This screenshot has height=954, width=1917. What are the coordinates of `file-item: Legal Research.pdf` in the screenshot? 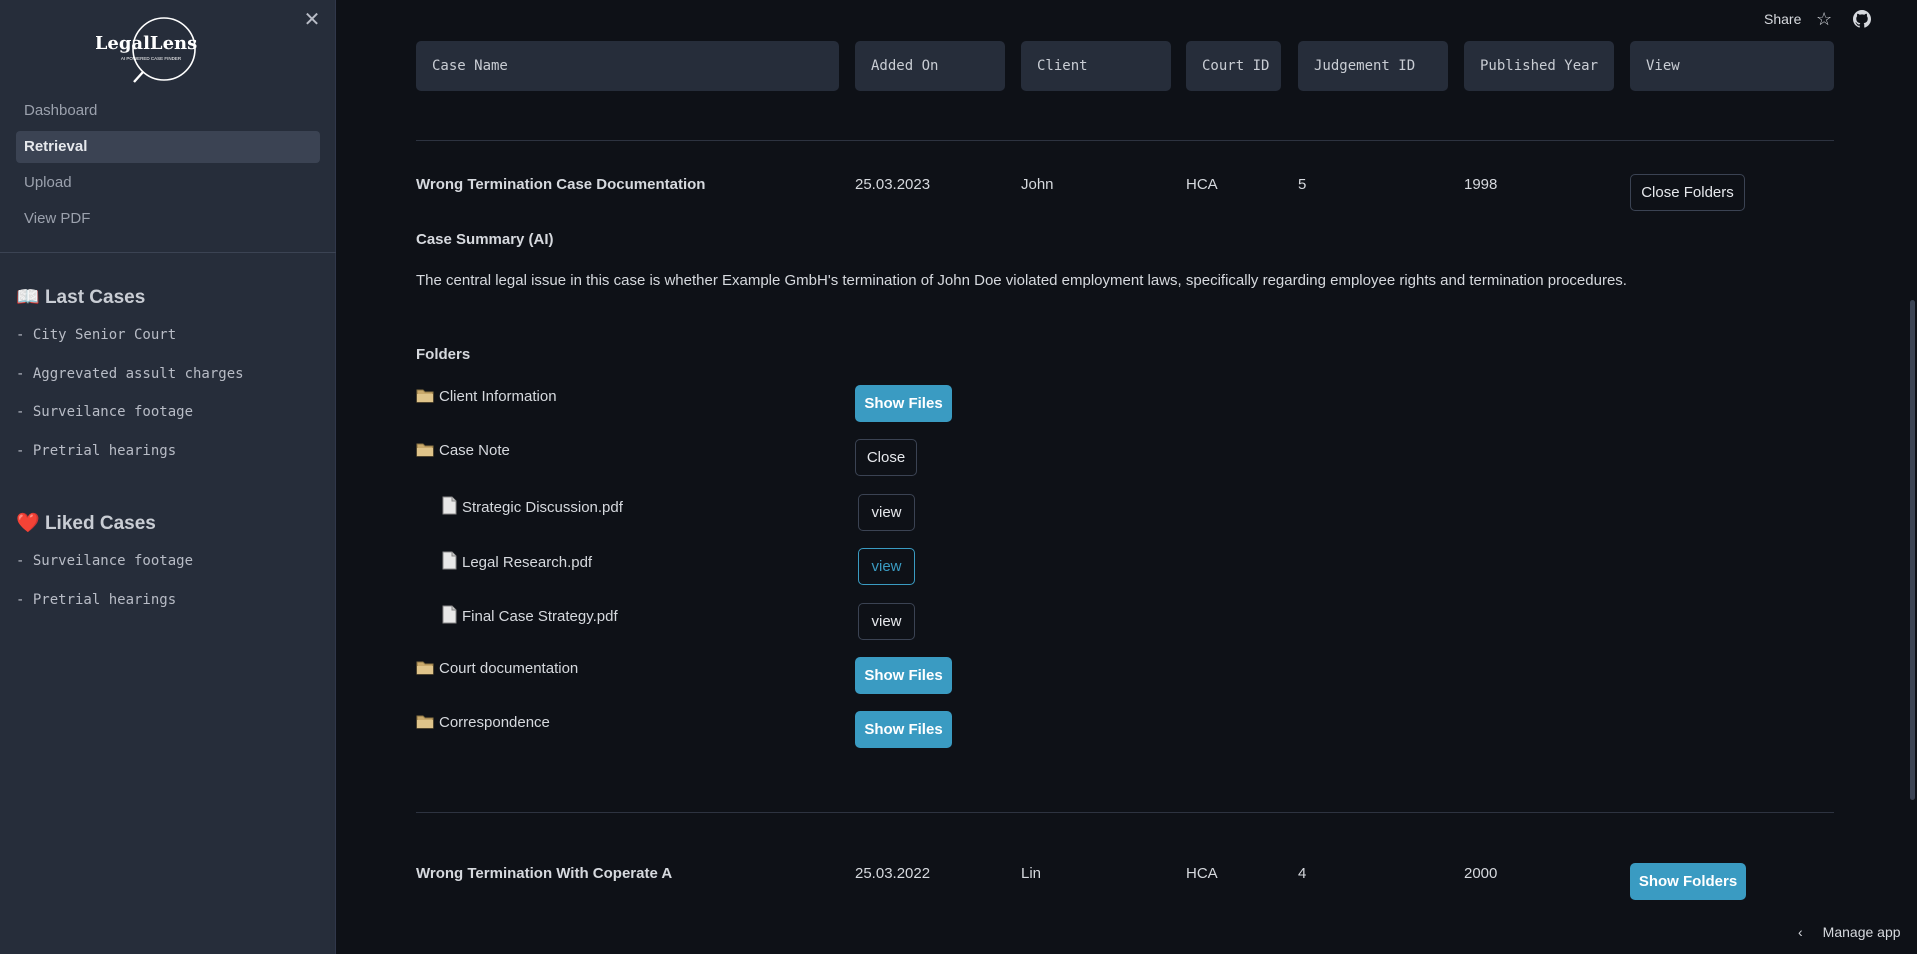 It's located at (517, 561).